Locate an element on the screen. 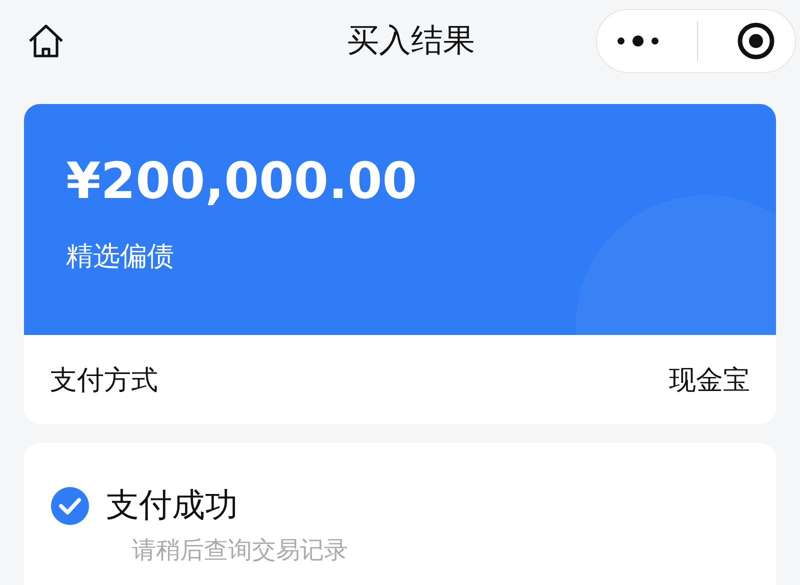  page-title: 买入结果 is located at coordinates (411, 40).